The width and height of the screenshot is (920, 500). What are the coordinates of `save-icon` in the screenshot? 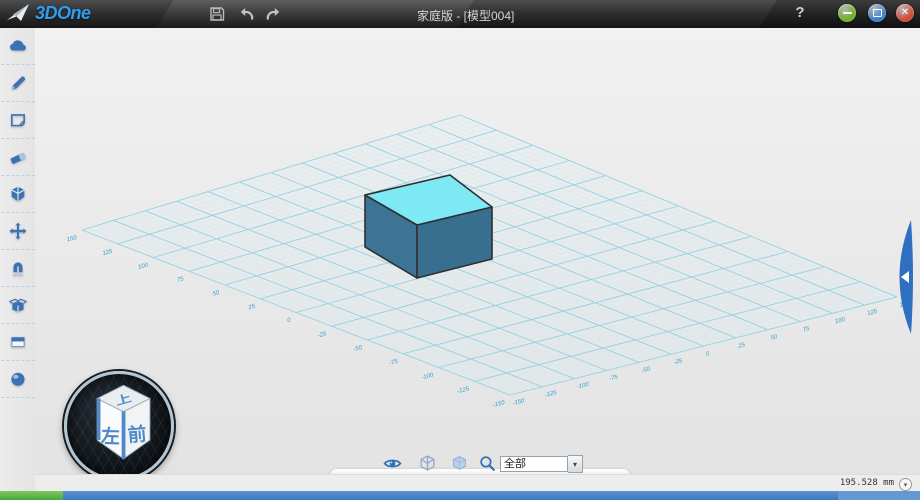 It's located at (217, 14).